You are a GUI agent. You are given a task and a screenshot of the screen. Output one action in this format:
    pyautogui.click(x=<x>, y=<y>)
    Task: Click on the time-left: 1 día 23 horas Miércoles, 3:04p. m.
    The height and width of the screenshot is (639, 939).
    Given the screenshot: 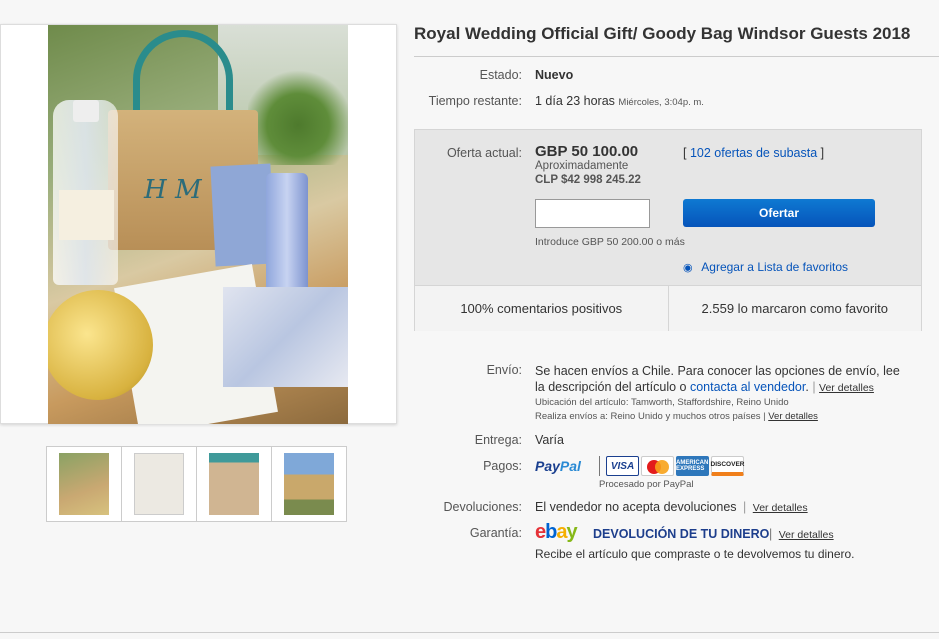 What is the action you would take?
    pyautogui.click(x=619, y=101)
    